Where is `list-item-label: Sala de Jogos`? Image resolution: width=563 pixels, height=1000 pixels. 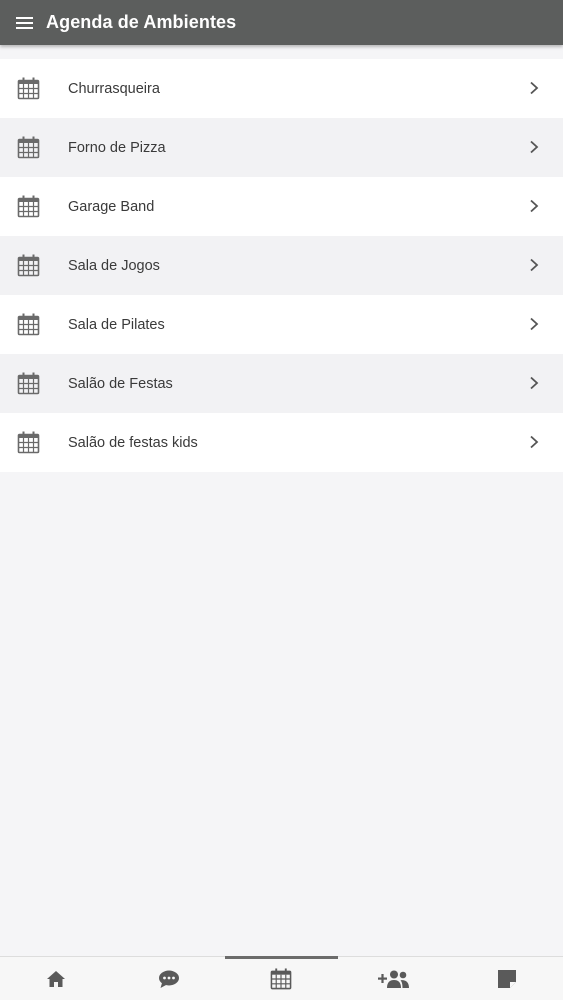 list-item-label: Sala de Jogos is located at coordinates (114, 265).